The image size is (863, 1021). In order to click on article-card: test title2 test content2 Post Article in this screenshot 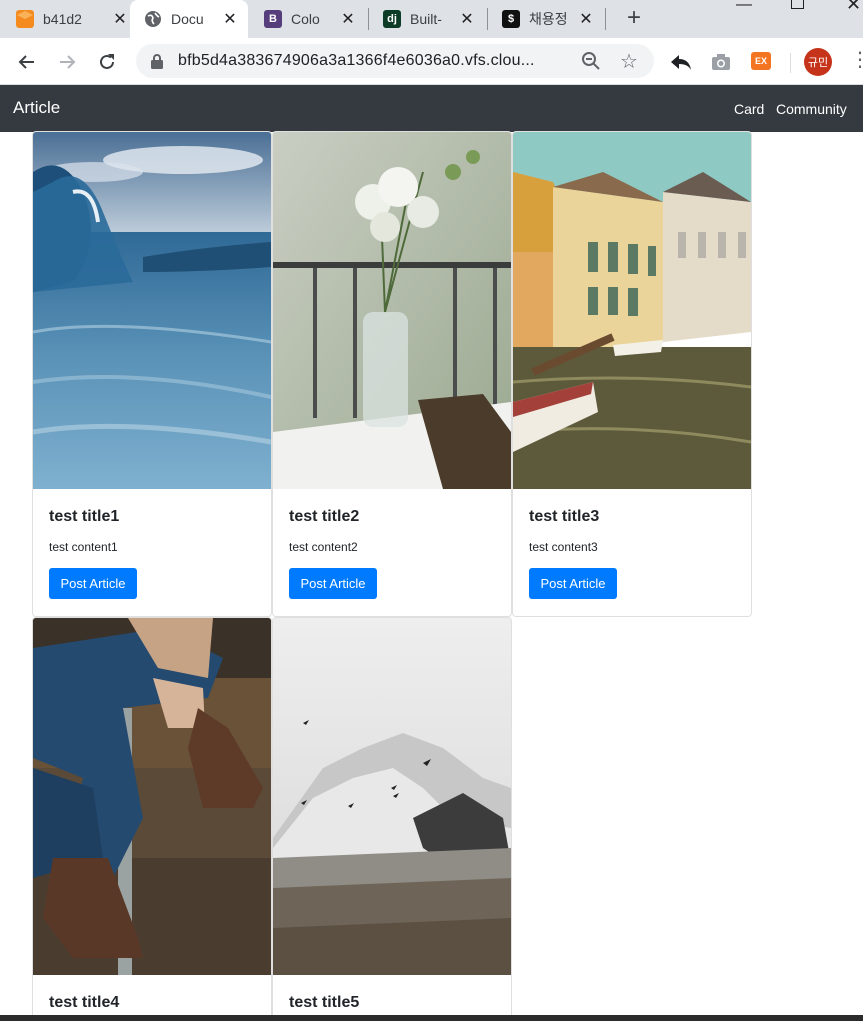, I will do `click(392, 374)`.